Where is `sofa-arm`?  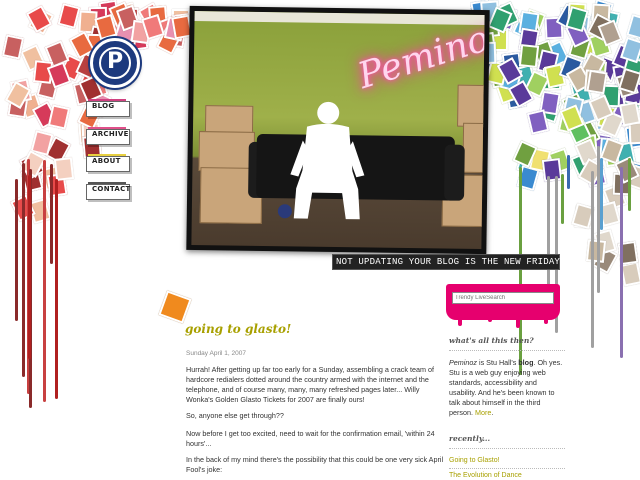
sofa-arm is located at coordinates (454, 172).